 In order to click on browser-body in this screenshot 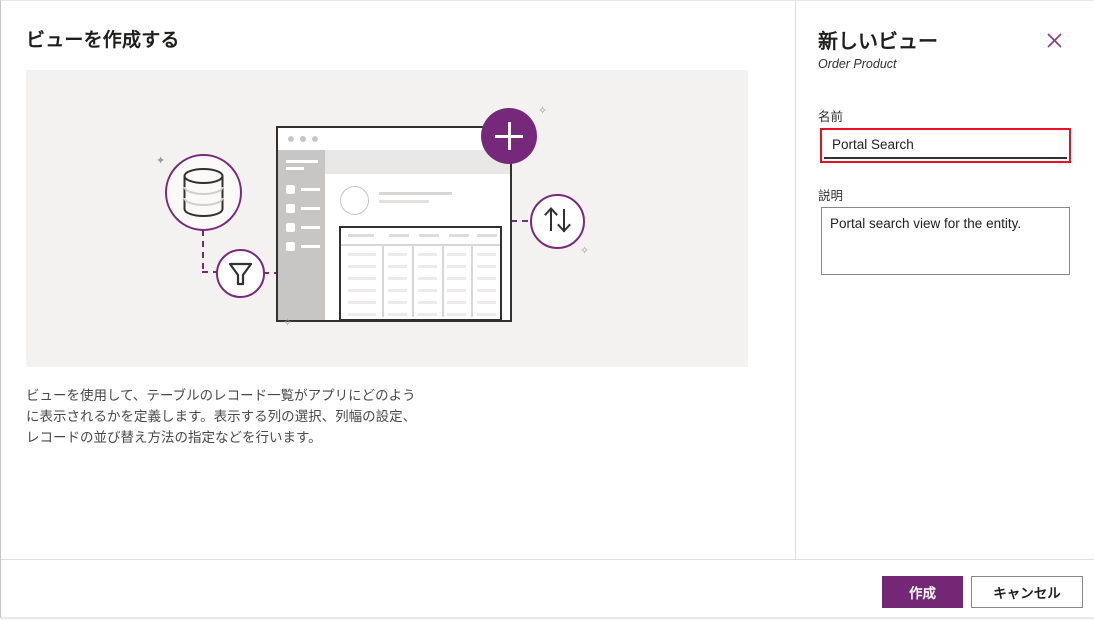, I will do `click(394, 235)`.